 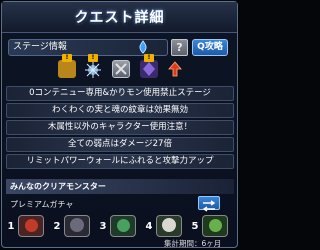 What do you see at coordinates (149, 226) in the screenshot?
I see `rank-number: 4` at bounding box center [149, 226].